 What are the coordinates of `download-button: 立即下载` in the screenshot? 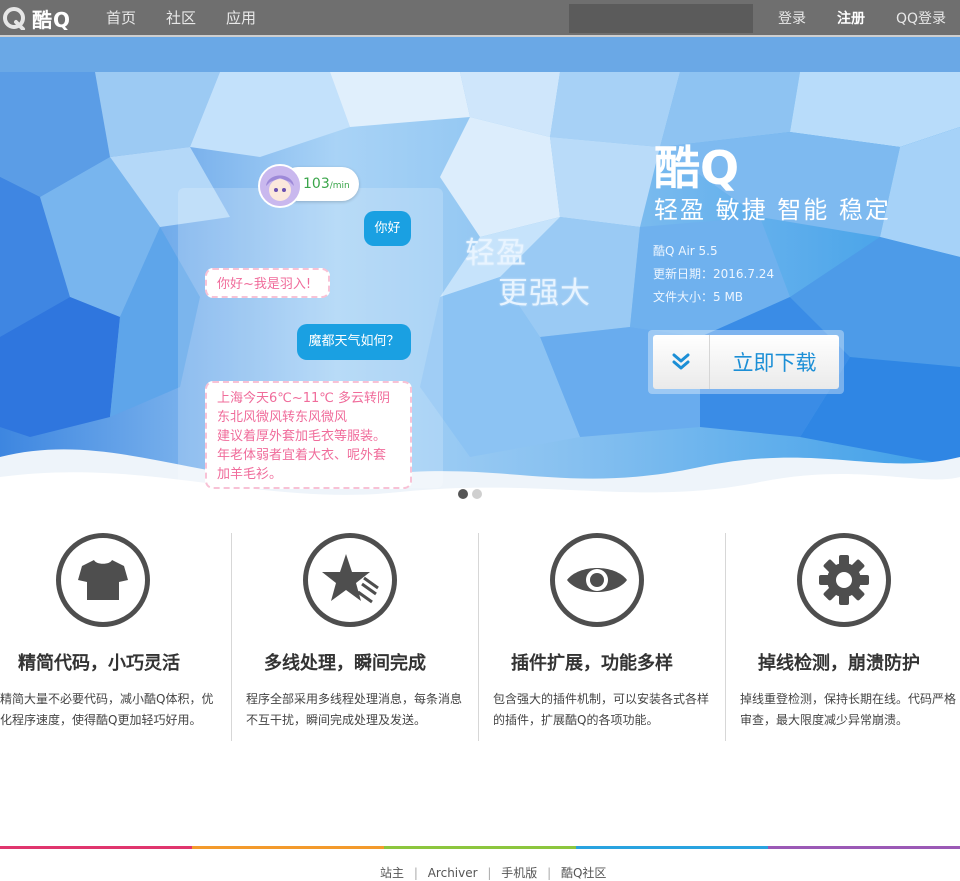 It's located at (746, 362).